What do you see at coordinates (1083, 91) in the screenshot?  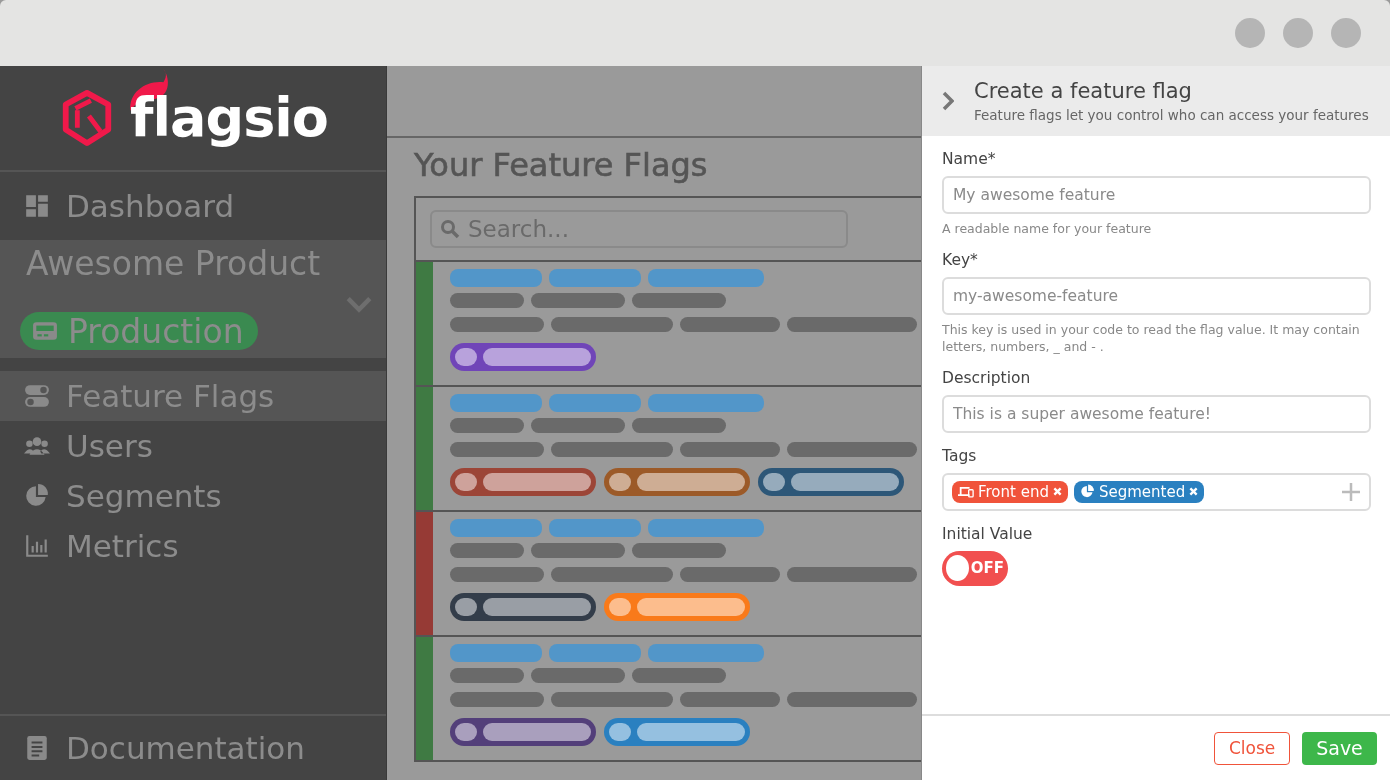 I see `drawer-title: Create a feature flag` at bounding box center [1083, 91].